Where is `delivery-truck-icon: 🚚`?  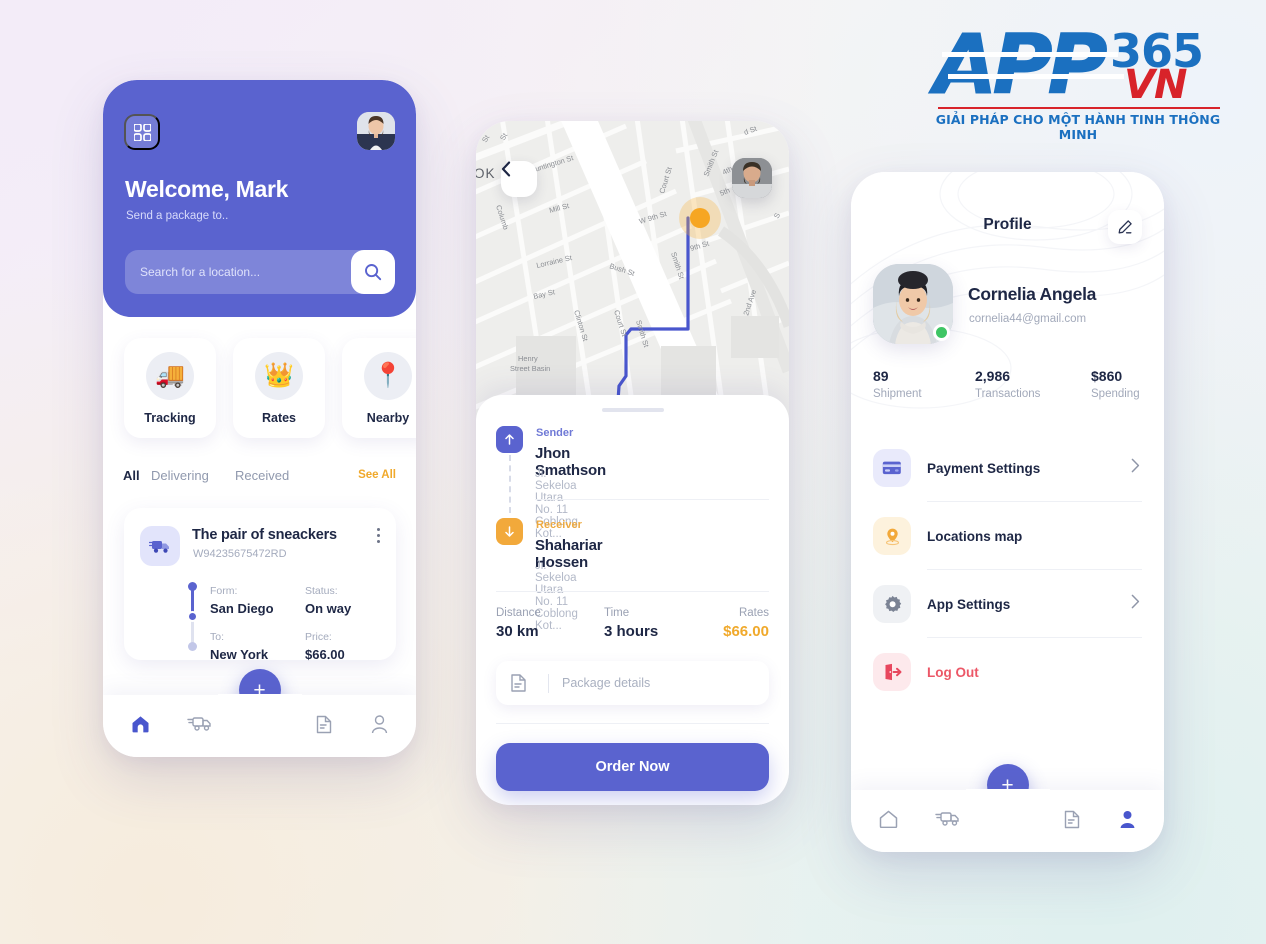
delivery-truck-icon: 🚚 is located at coordinates (170, 375).